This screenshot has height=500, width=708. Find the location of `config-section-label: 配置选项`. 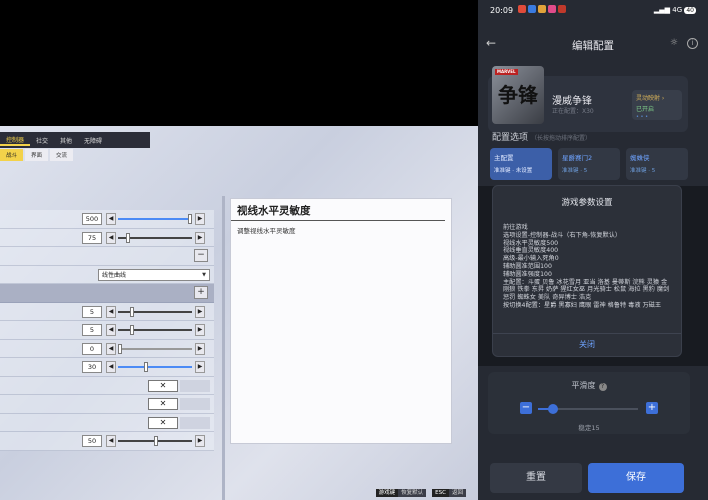

config-section-label: 配置选项 is located at coordinates (510, 138).